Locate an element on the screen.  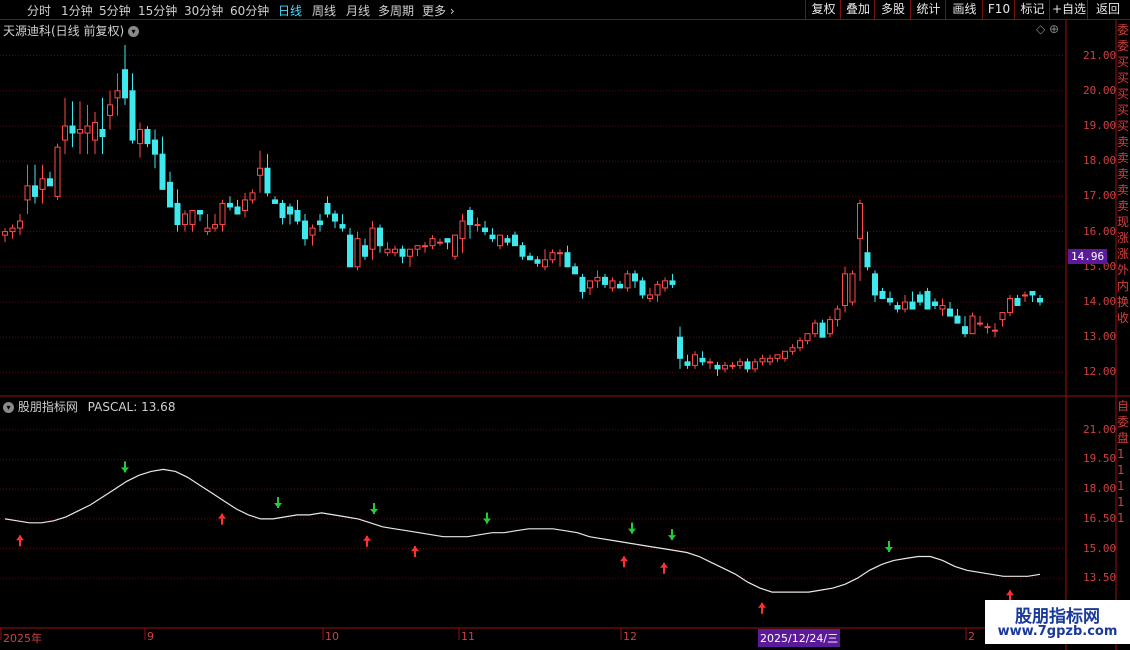
quote-field-label: 现 is located at coordinates (1123, 222).